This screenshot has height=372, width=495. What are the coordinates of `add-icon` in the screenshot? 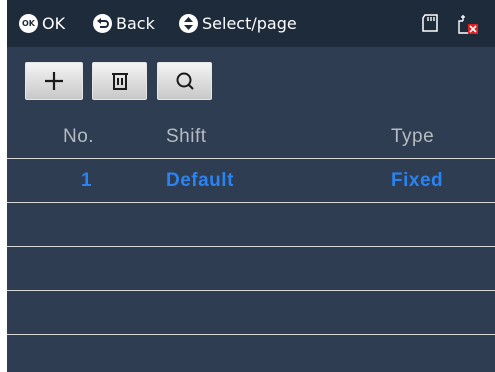 It's located at (54, 81).